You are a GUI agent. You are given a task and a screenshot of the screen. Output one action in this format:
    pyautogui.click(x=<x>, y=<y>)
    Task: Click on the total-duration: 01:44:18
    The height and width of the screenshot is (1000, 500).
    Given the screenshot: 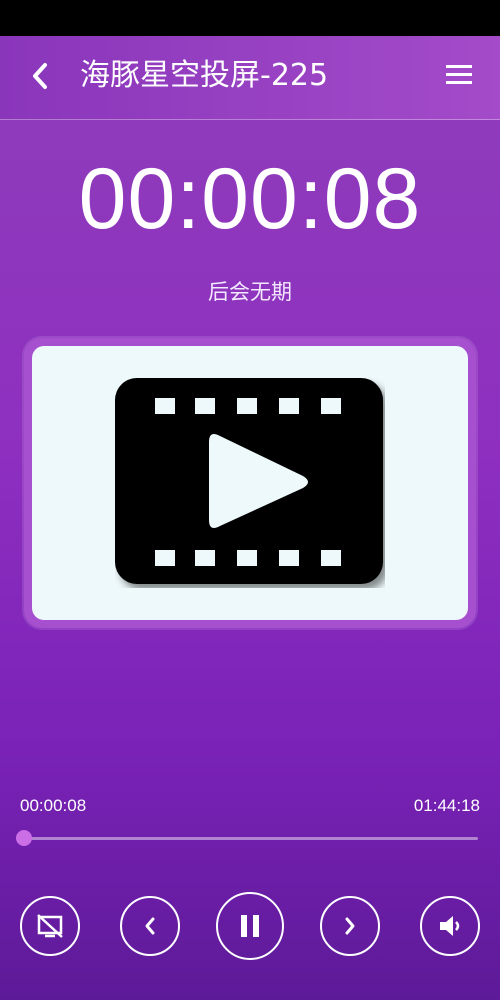 What is the action you would take?
    pyautogui.click(x=446, y=805)
    